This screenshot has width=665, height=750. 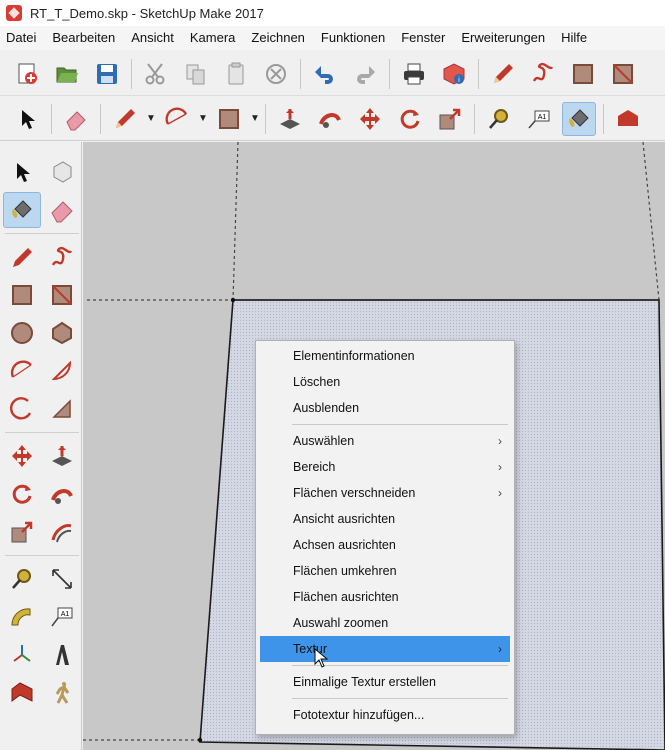 What do you see at coordinates (499, 119) in the screenshot?
I see `tape-measure-button` at bounding box center [499, 119].